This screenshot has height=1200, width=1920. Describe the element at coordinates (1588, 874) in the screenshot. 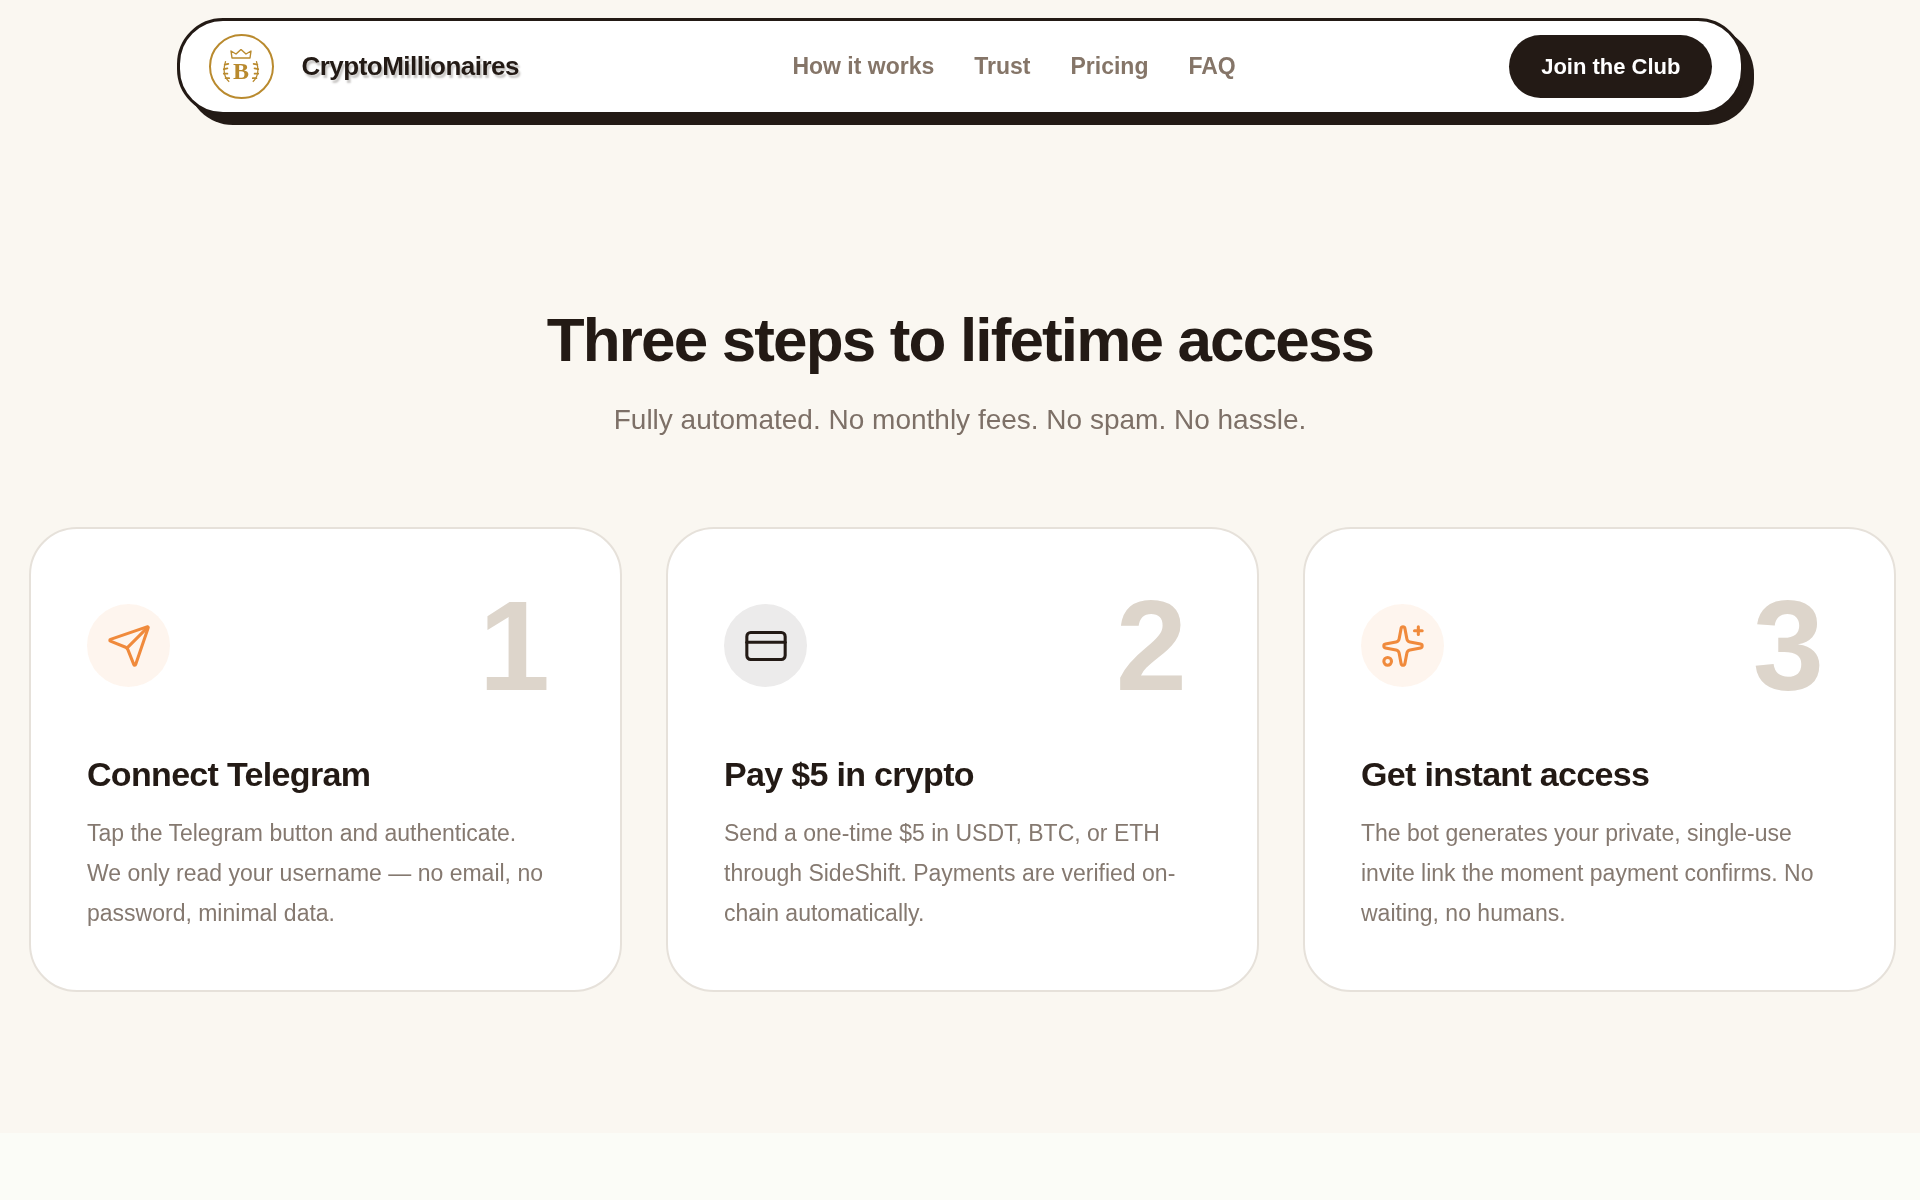

I see `step-description: The bot generates your private, single-use invite link the moment payment confirms. No waiting, no humans.` at that location.